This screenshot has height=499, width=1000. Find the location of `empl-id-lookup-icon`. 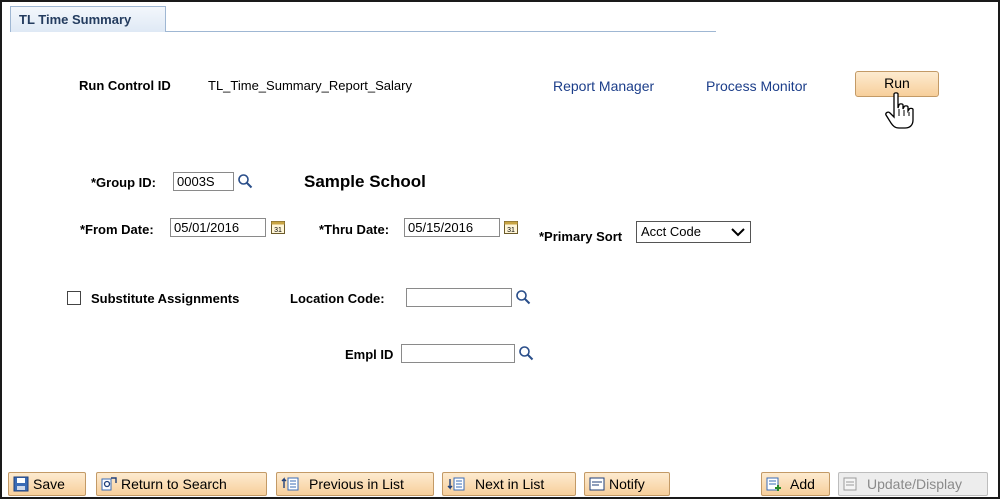

empl-id-lookup-icon is located at coordinates (526, 353).